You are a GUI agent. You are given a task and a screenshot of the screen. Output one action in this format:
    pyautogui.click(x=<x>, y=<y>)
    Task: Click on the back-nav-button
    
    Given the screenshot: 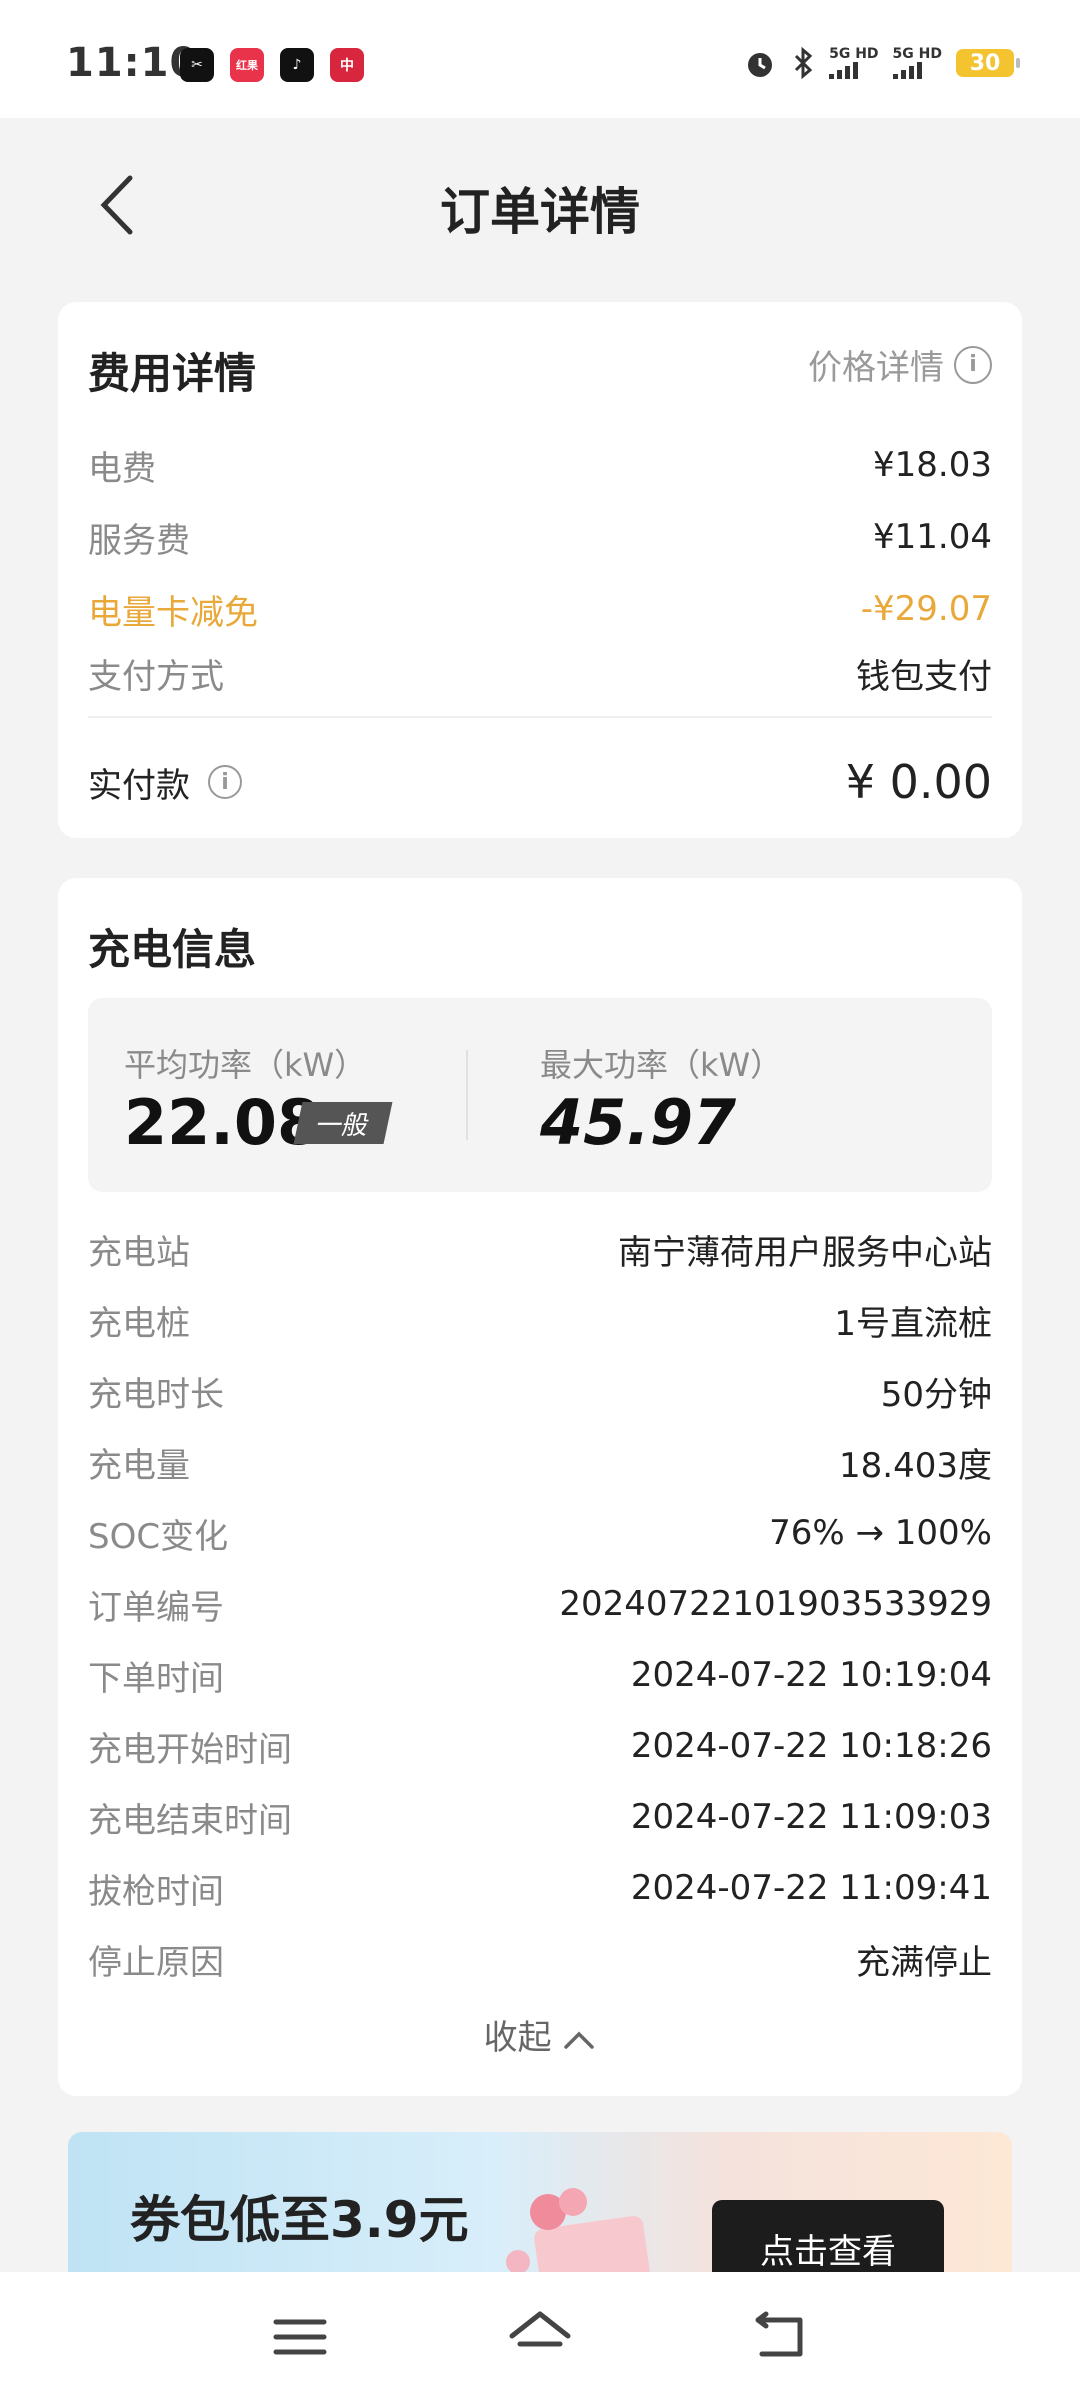 What is the action you would take?
    pyautogui.click(x=780, y=2337)
    